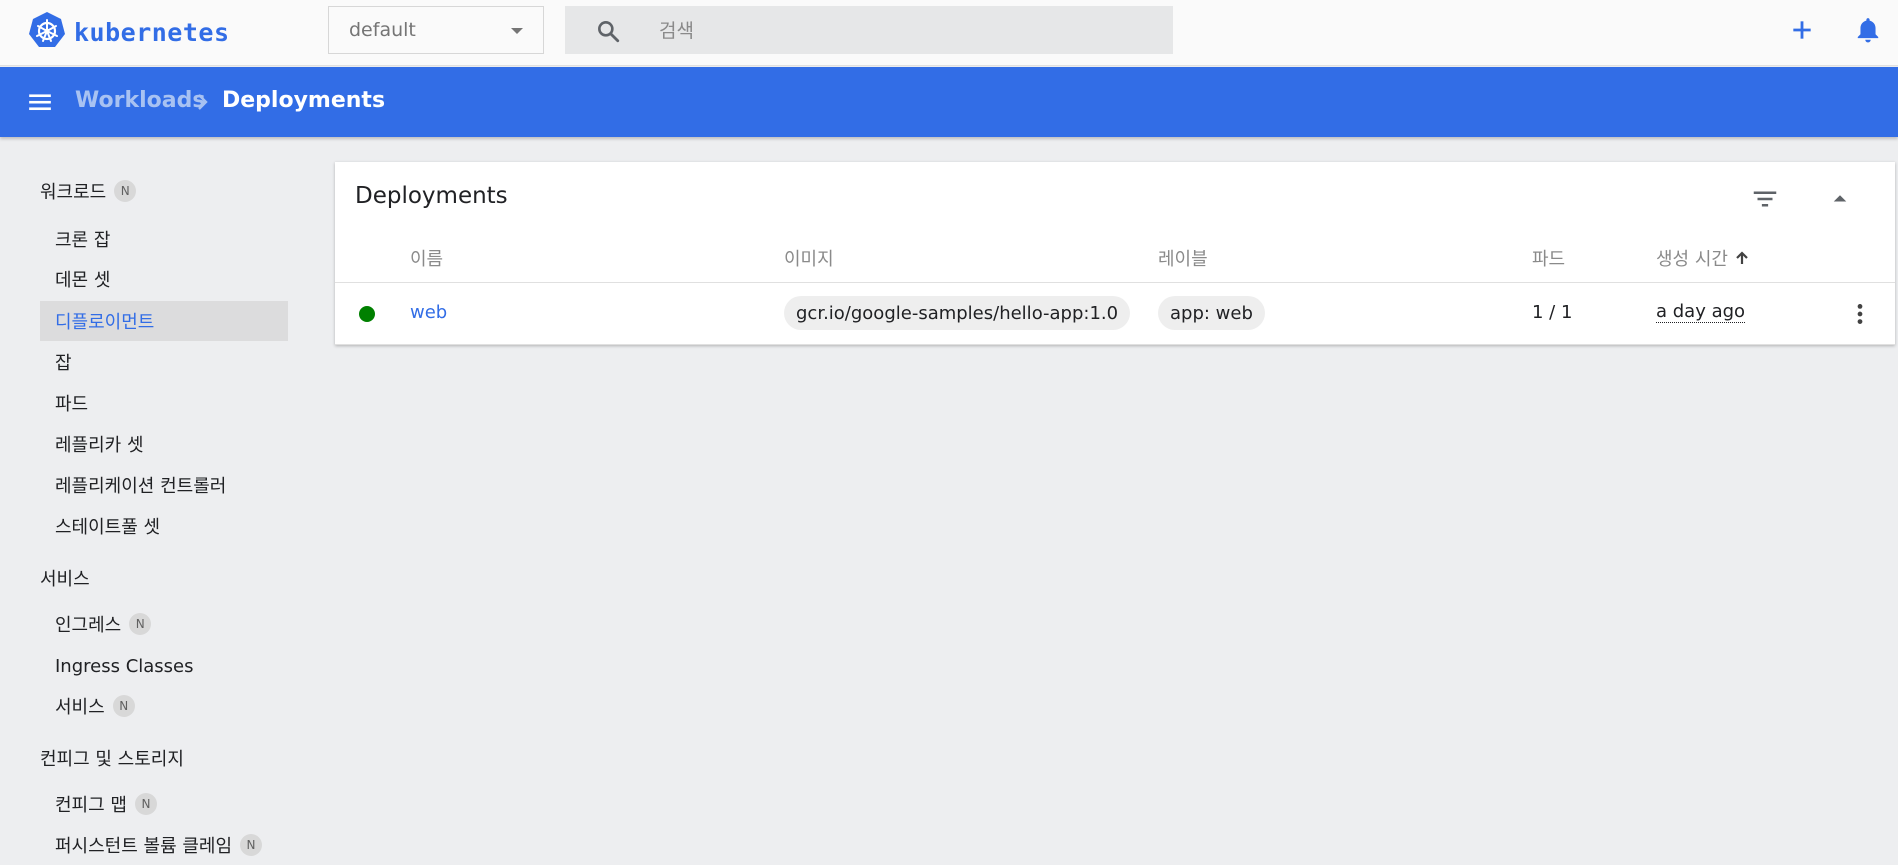 The image size is (1898, 865). I want to click on column-header-pods: 파드, so click(1548, 258).